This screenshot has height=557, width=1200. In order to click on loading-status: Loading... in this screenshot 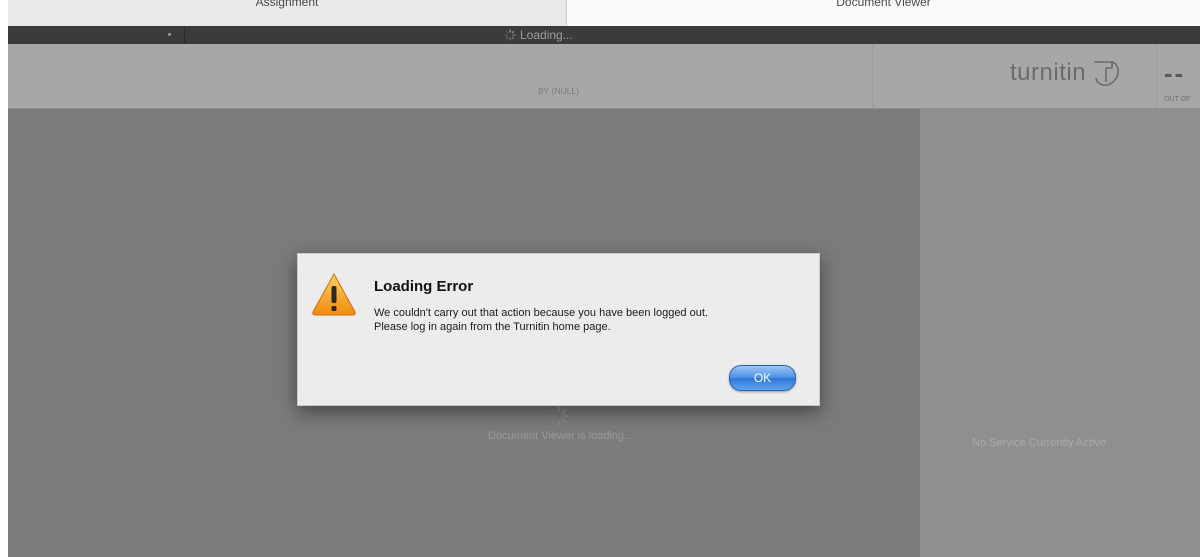, I will do `click(538, 35)`.